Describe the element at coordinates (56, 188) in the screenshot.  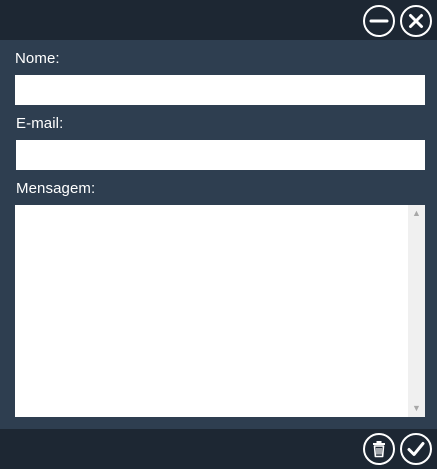
I see `message-label: Mensagem:` at that location.